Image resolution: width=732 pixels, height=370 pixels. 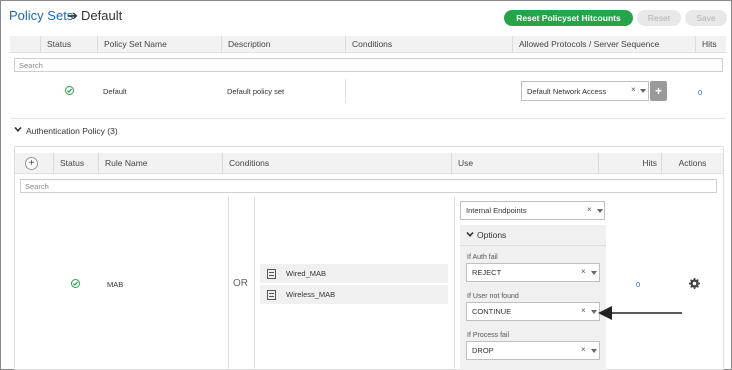 I want to click on if-process-fail-select: DROP, so click(x=533, y=350).